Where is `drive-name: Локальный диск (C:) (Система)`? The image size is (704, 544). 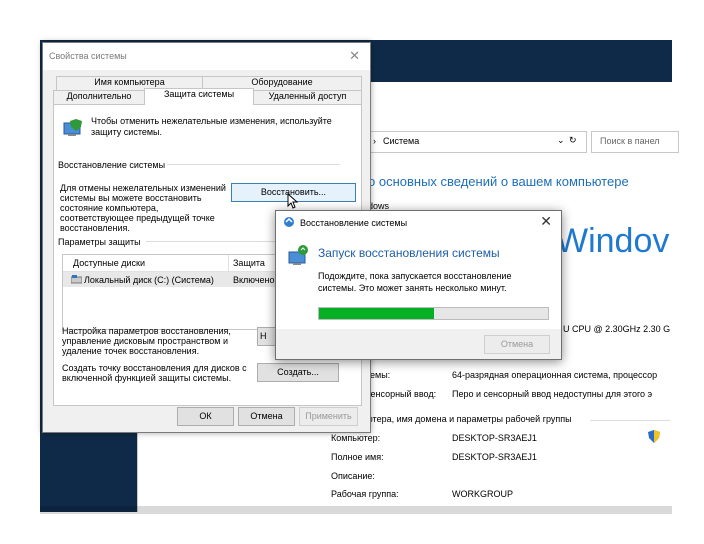 drive-name: Локальный диск (C:) (Система) is located at coordinates (149, 280).